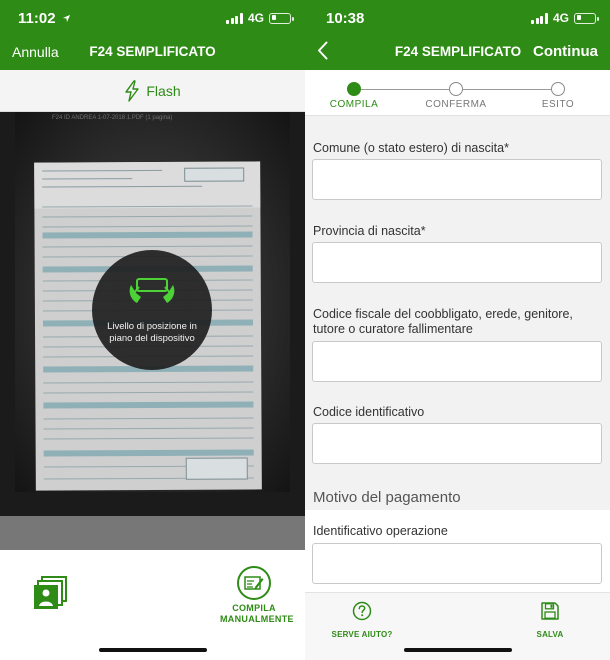 This screenshot has height=660, width=610. I want to click on help-button: SERVE AIUTO?, so click(362, 620).